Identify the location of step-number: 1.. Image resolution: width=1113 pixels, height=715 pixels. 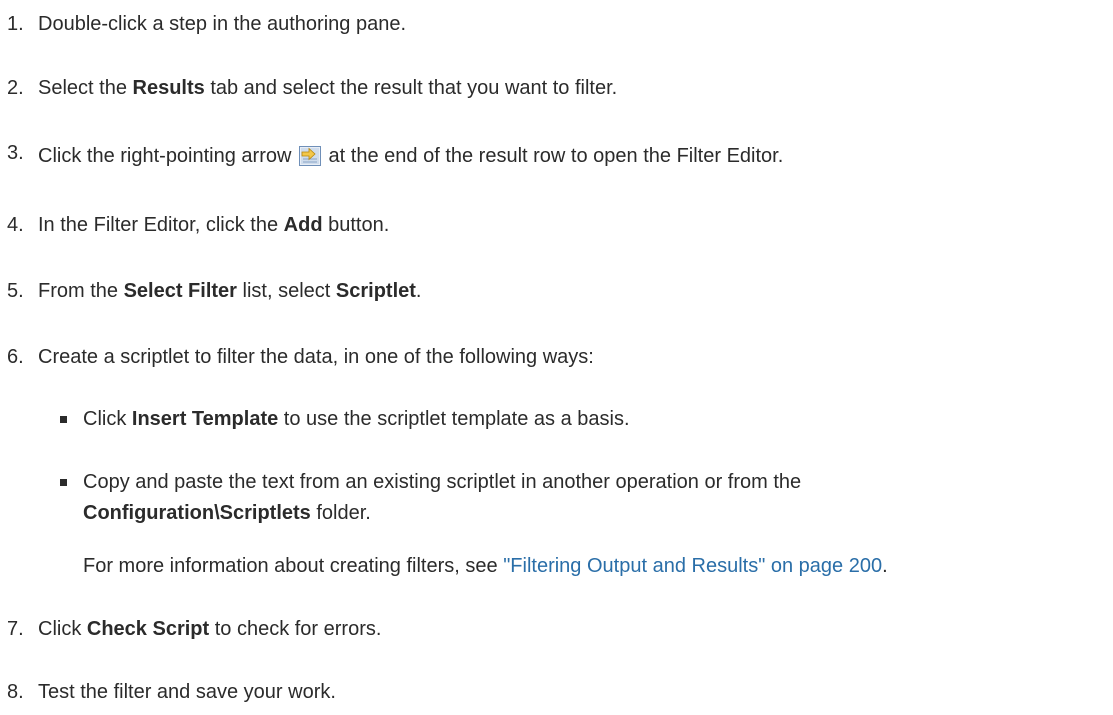
(15, 24).